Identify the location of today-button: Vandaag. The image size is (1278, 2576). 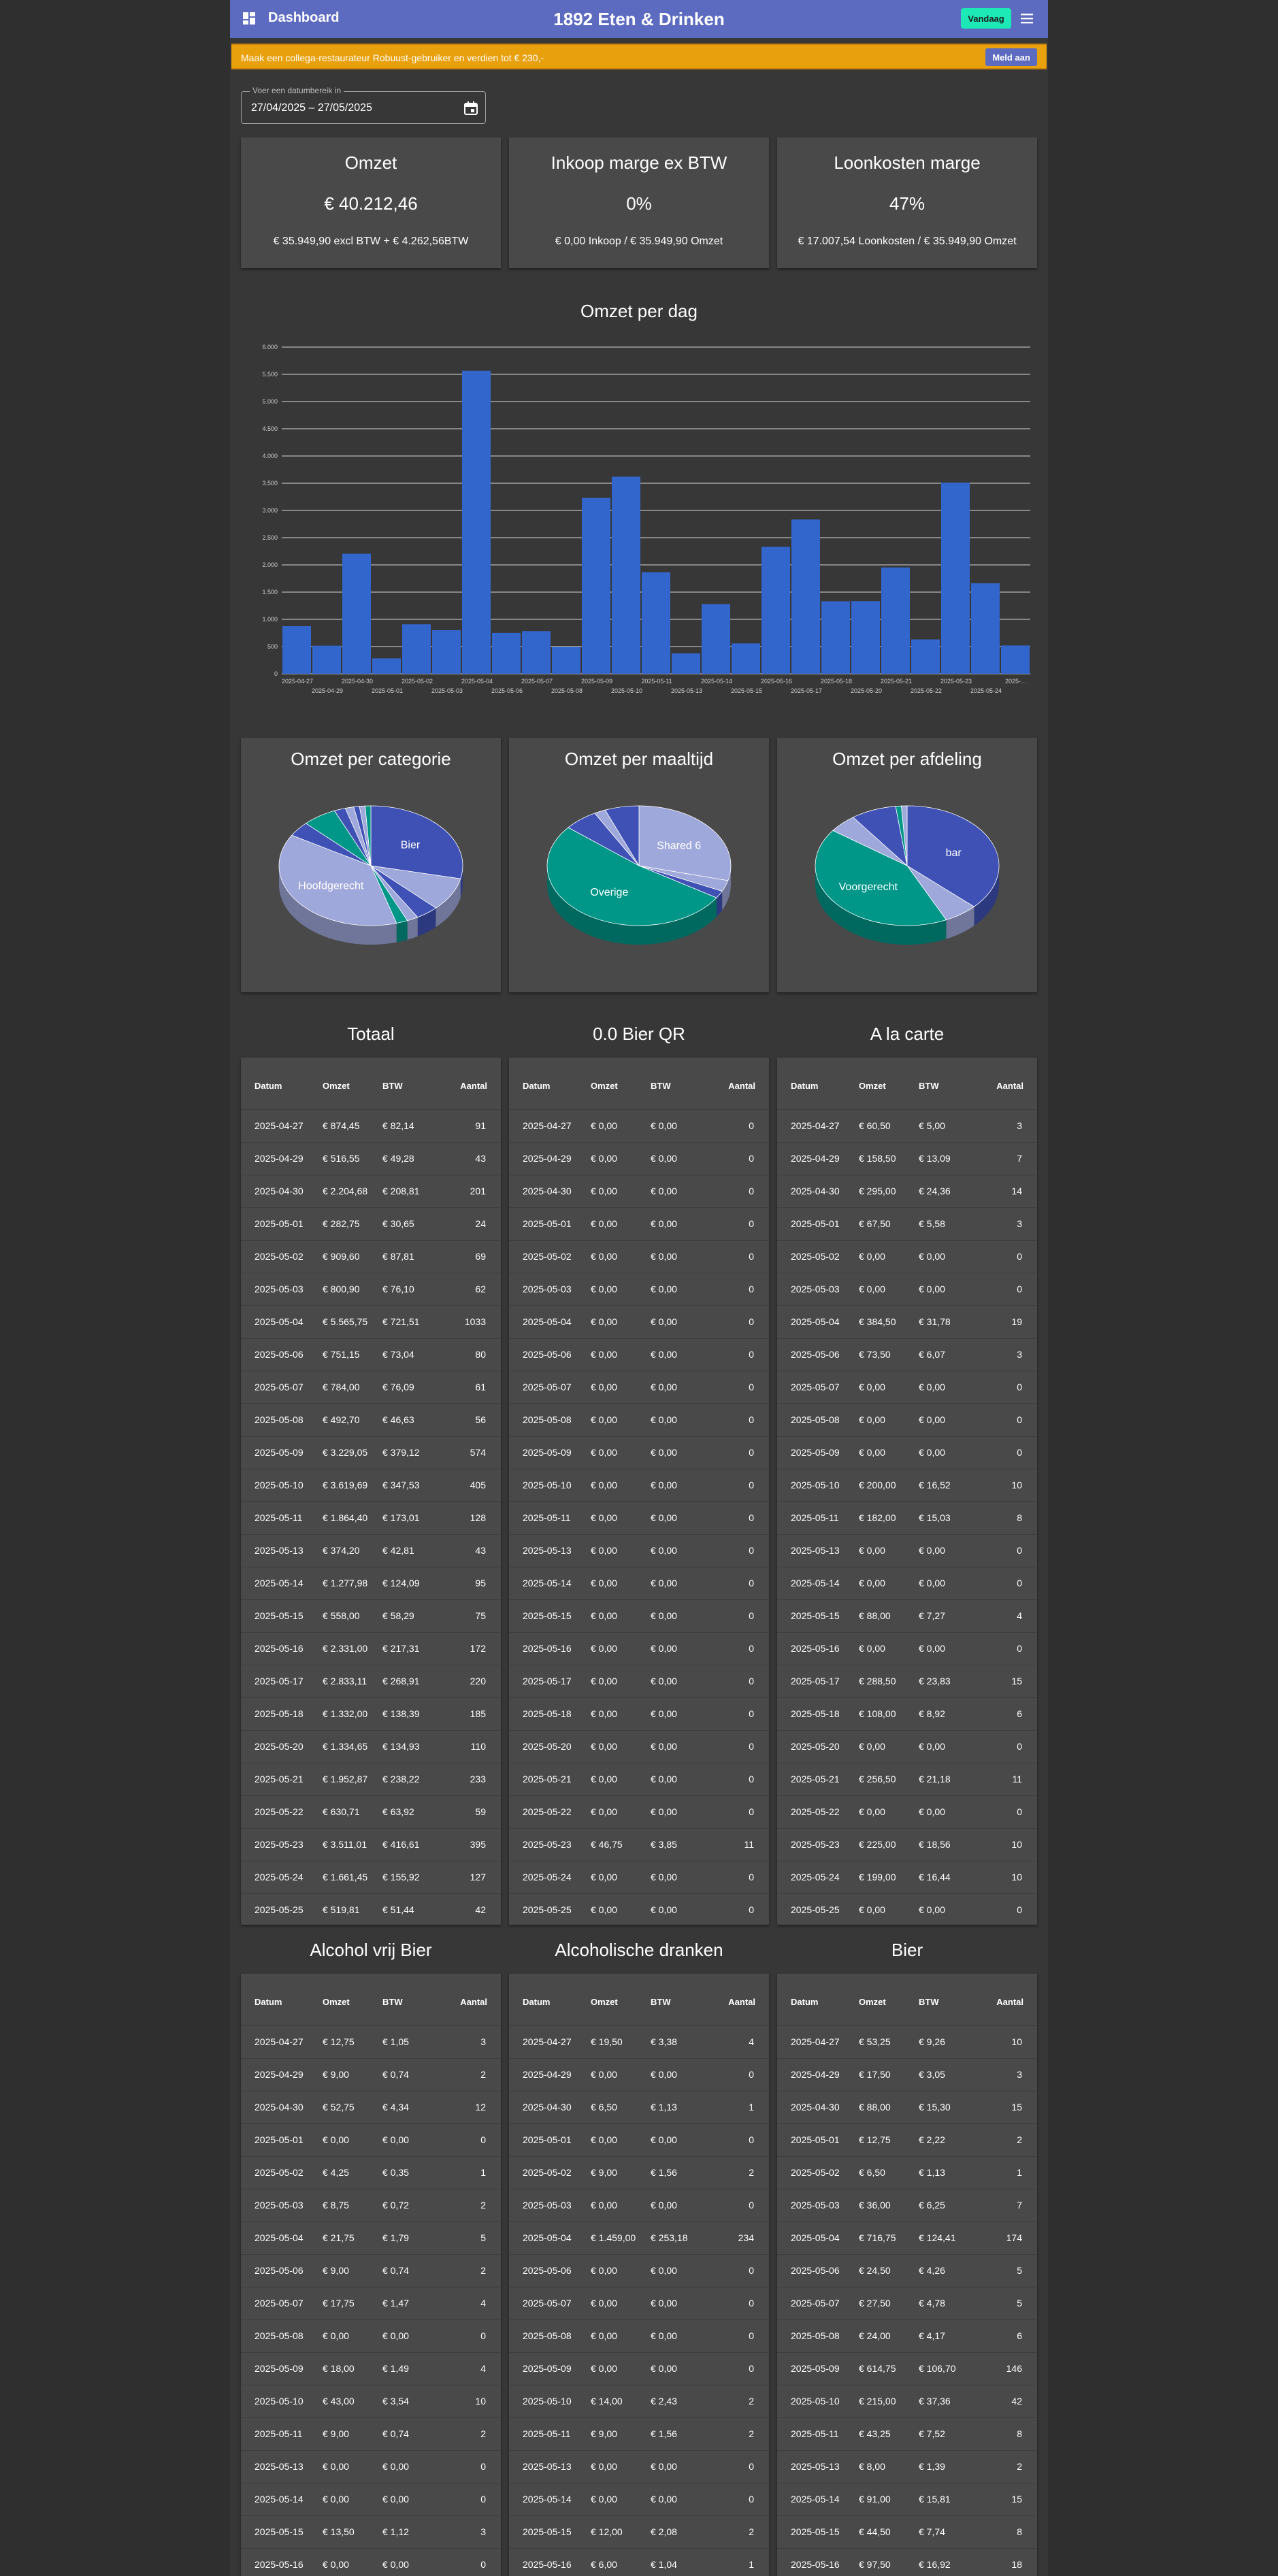
(986, 18).